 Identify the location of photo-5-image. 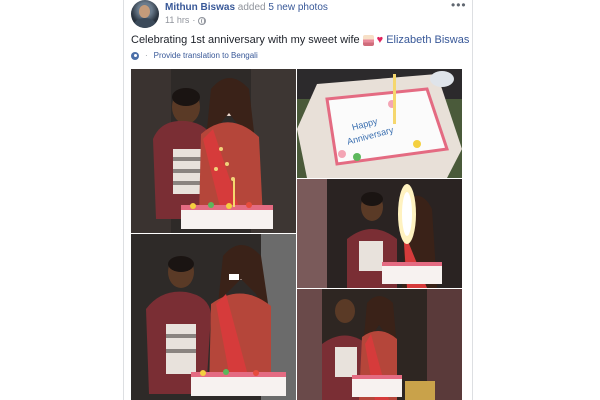
(379, 344).